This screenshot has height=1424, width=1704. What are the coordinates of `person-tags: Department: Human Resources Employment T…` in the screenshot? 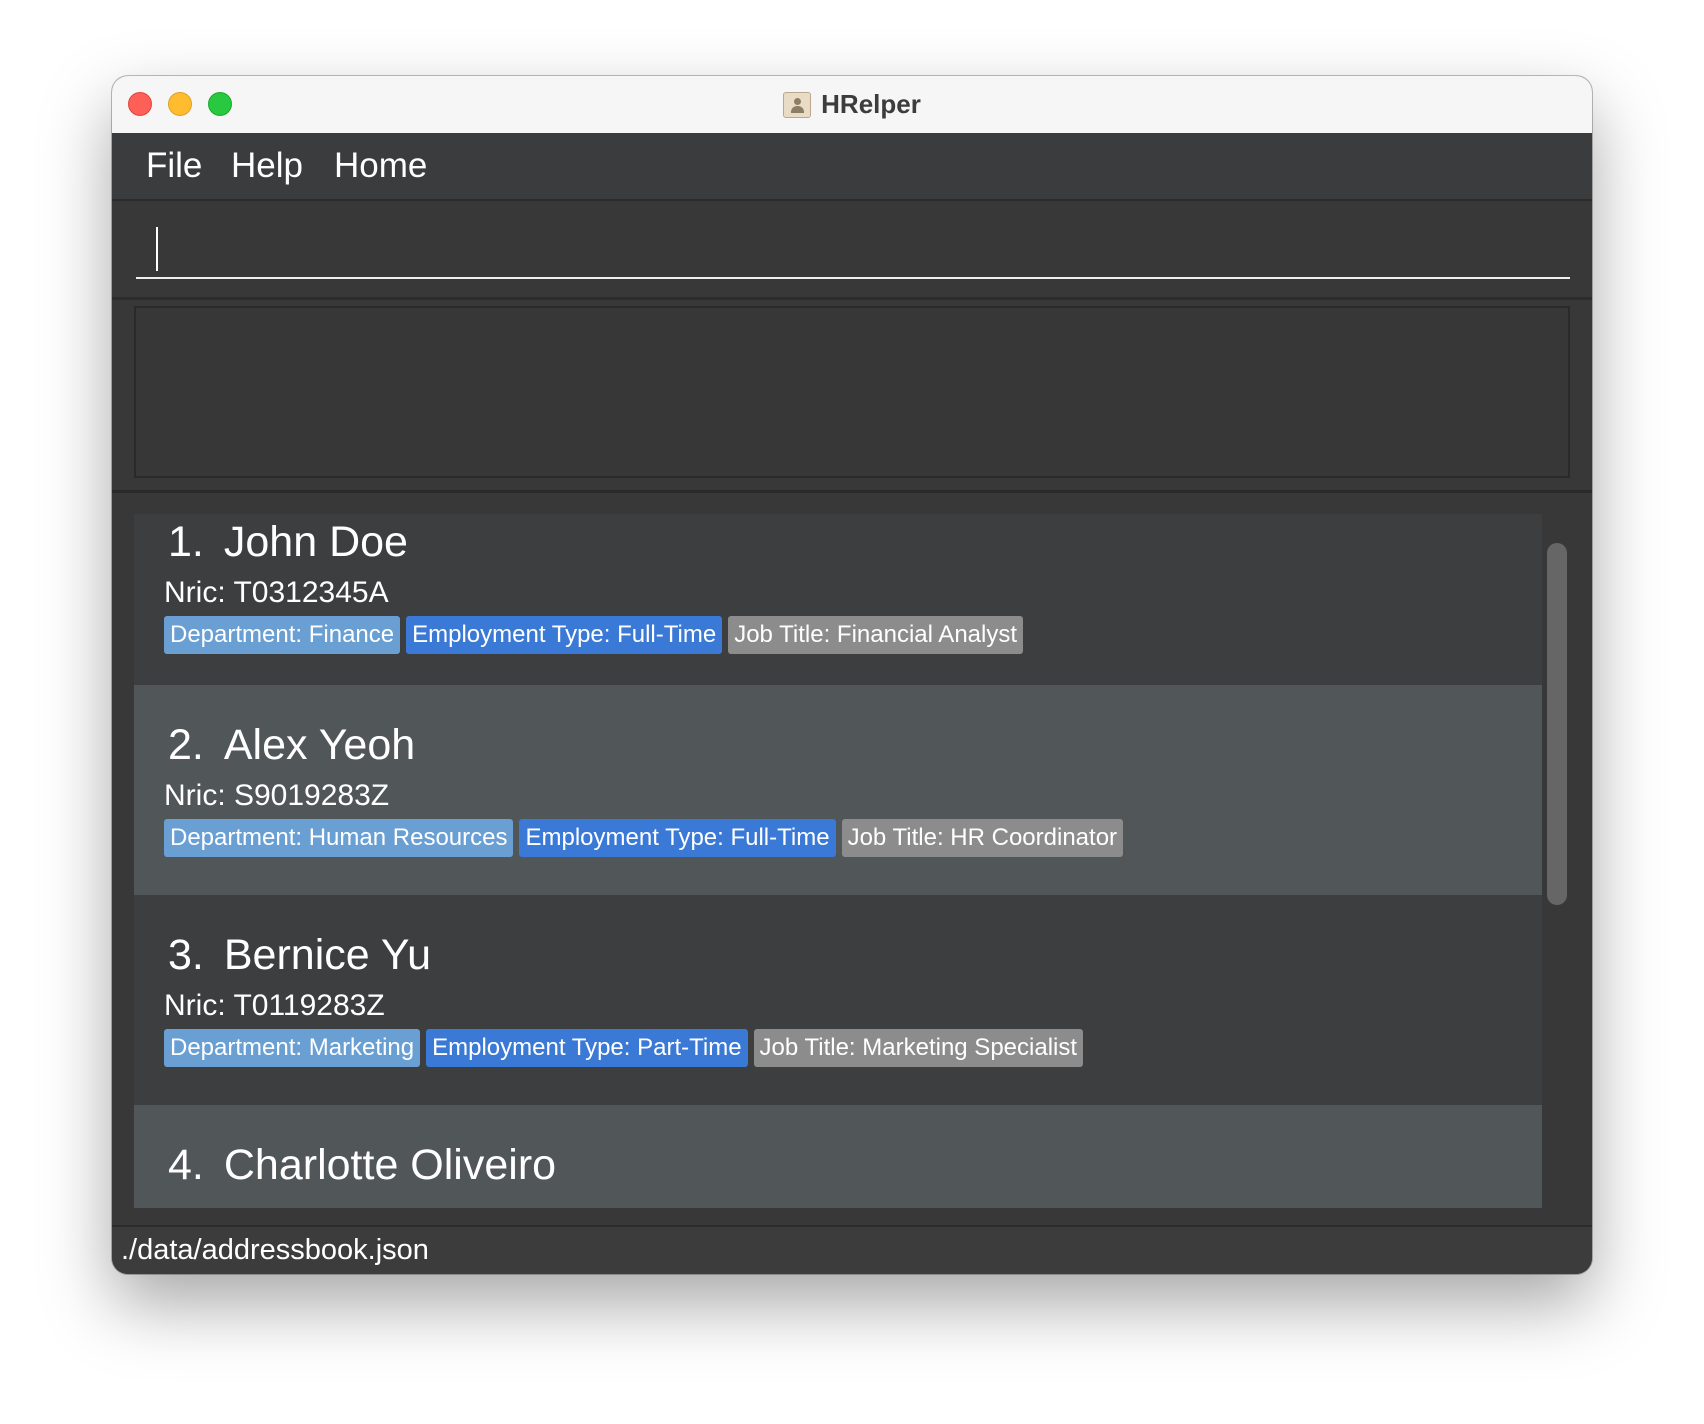 It's located at (644, 838).